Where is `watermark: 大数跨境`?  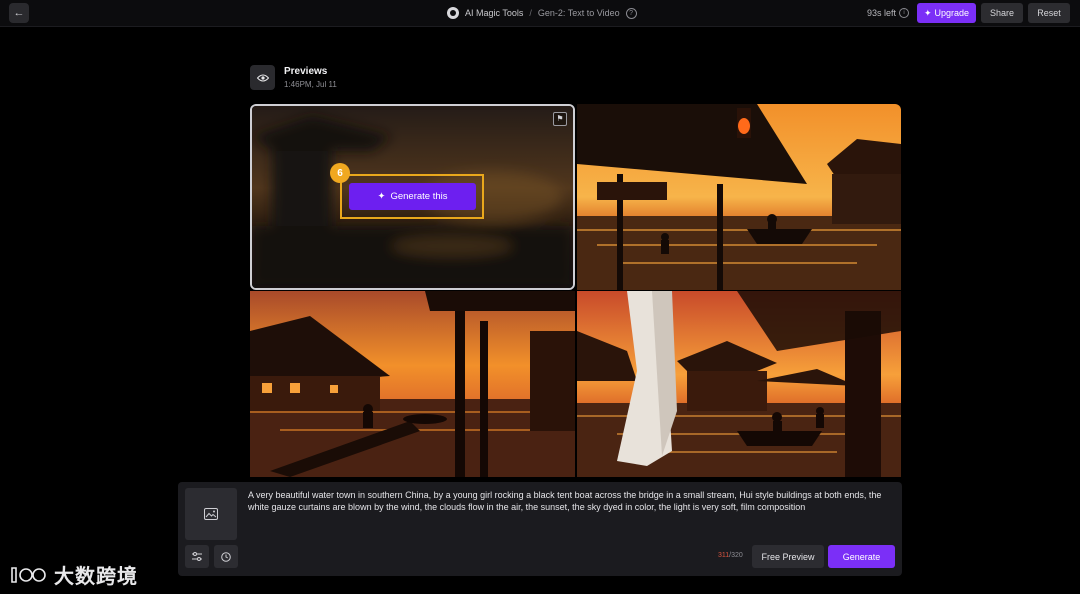
watermark: 大数跨境 is located at coordinates (74, 574).